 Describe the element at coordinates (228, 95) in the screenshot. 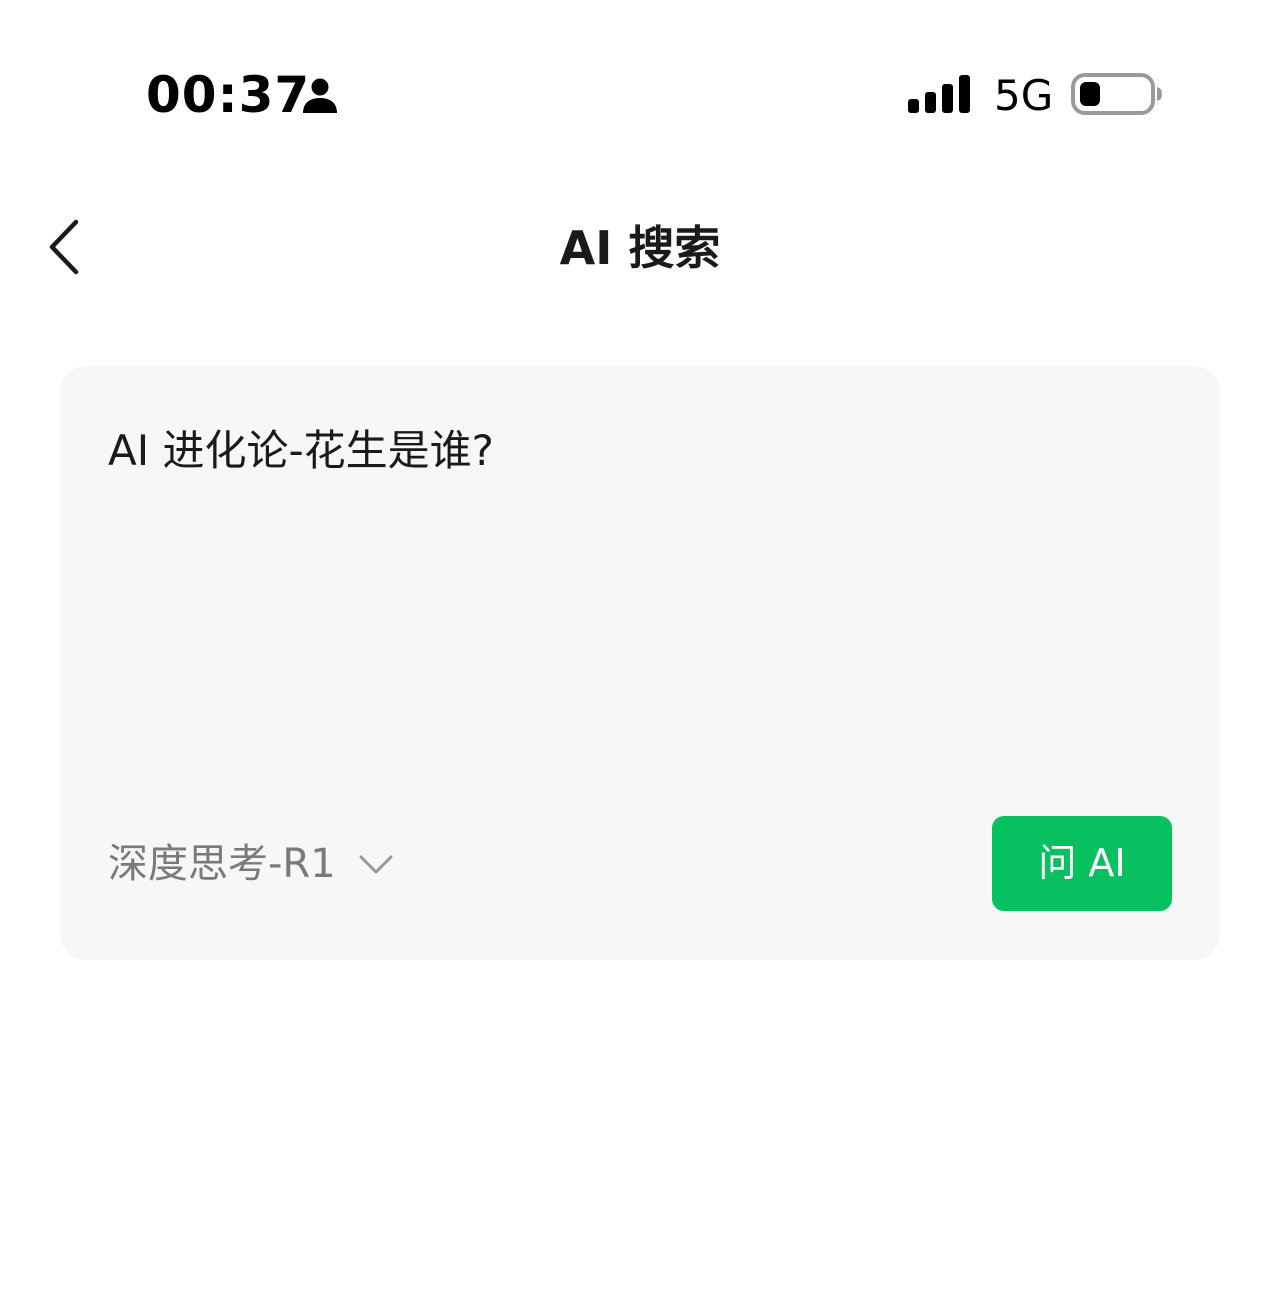

I see `status-time: 00:37` at that location.